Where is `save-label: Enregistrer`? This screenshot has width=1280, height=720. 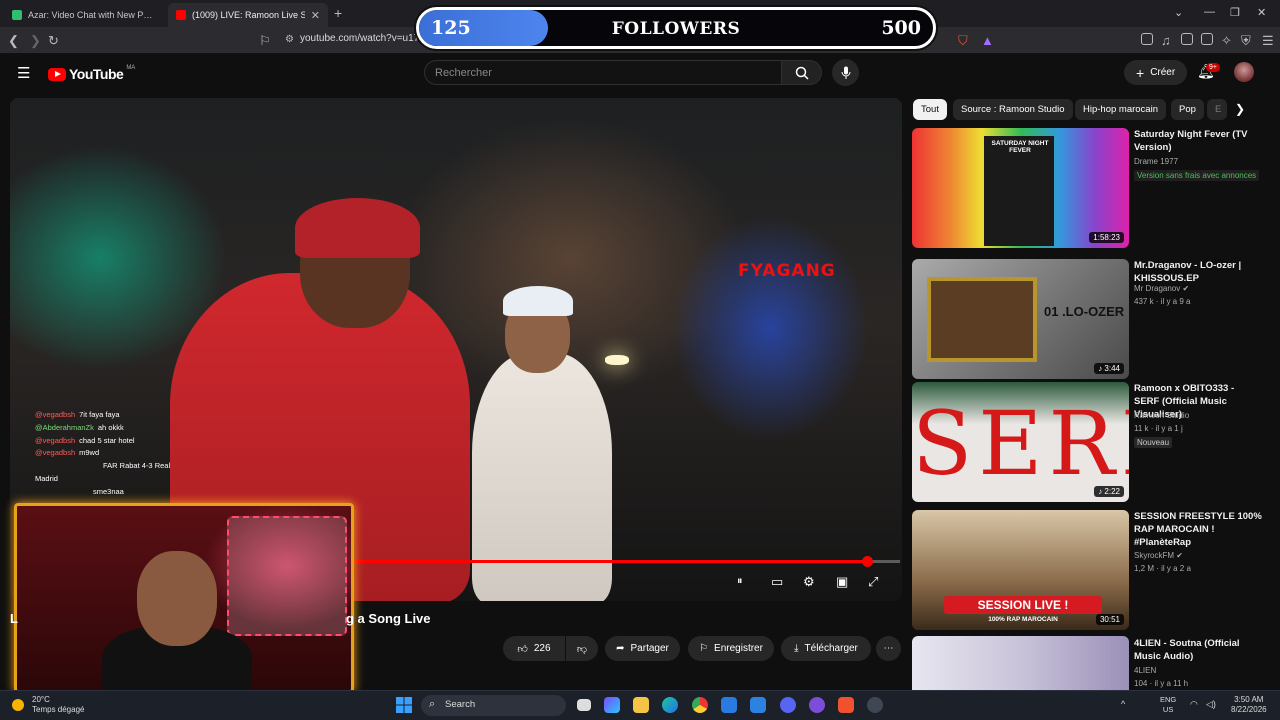 save-label: Enregistrer is located at coordinates (738, 648).